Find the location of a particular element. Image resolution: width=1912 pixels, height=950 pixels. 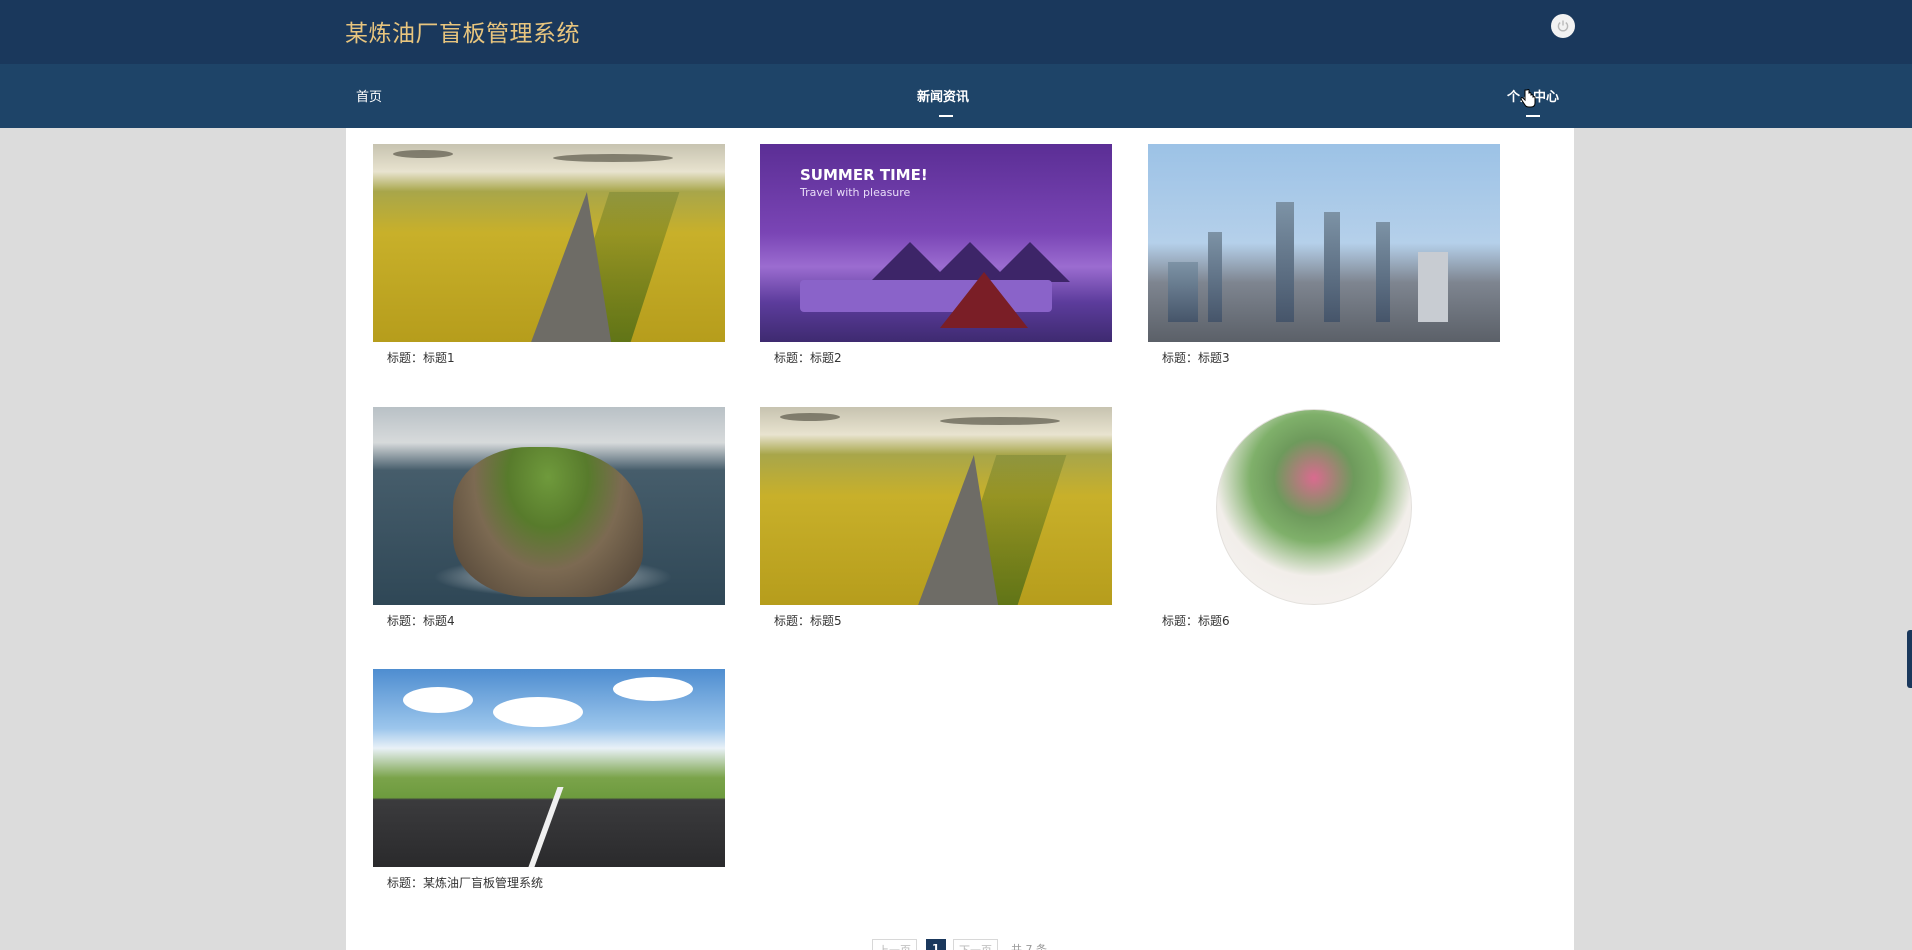

prev-page-button: 上一页 is located at coordinates (894, 944).